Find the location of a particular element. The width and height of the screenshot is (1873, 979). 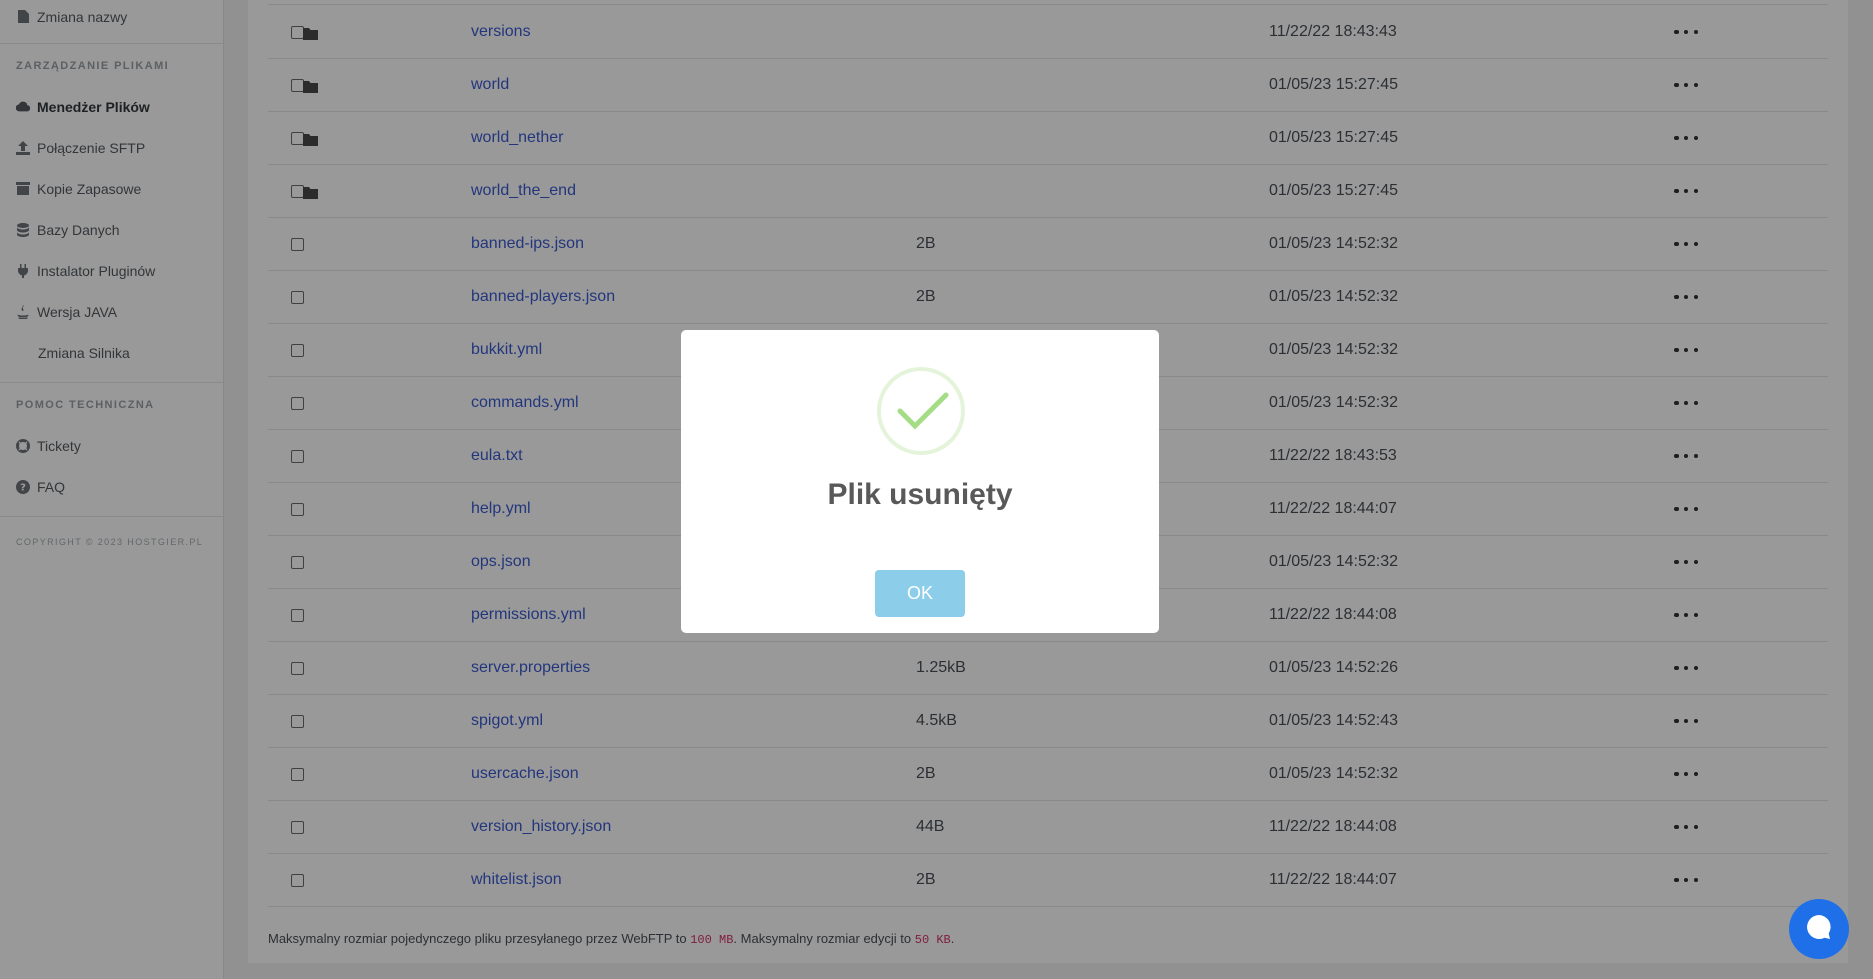

chat-widget-button is located at coordinates (1819, 929).